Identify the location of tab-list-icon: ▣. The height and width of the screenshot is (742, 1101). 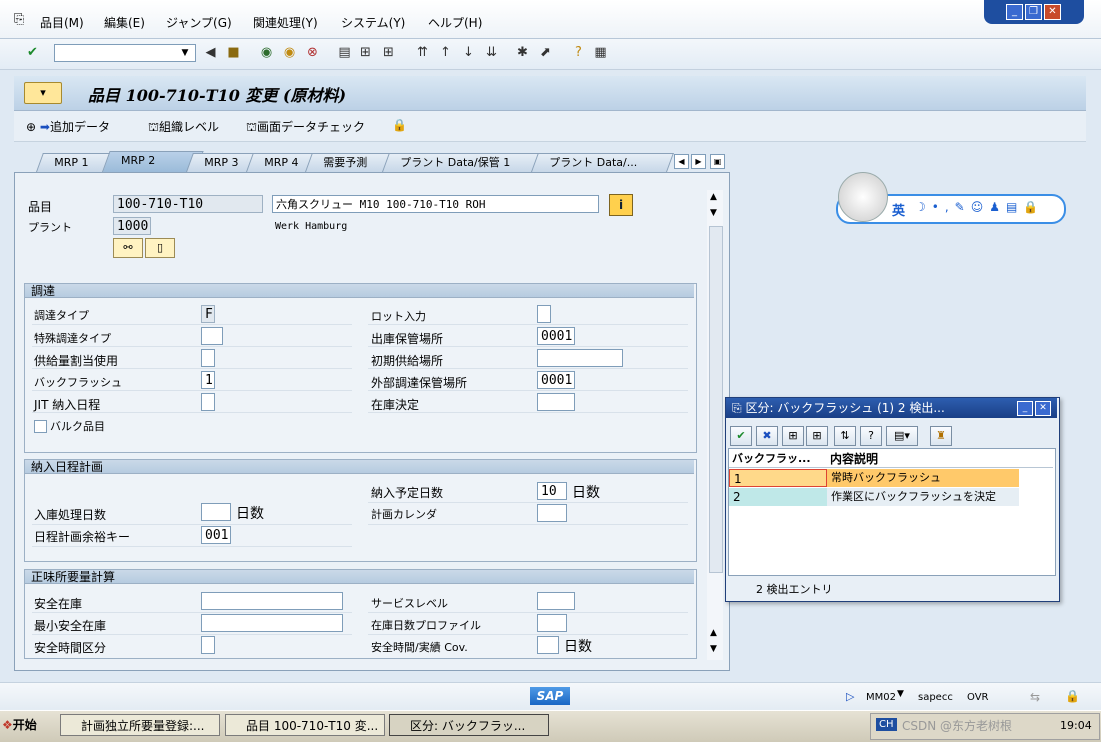
(717, 161).